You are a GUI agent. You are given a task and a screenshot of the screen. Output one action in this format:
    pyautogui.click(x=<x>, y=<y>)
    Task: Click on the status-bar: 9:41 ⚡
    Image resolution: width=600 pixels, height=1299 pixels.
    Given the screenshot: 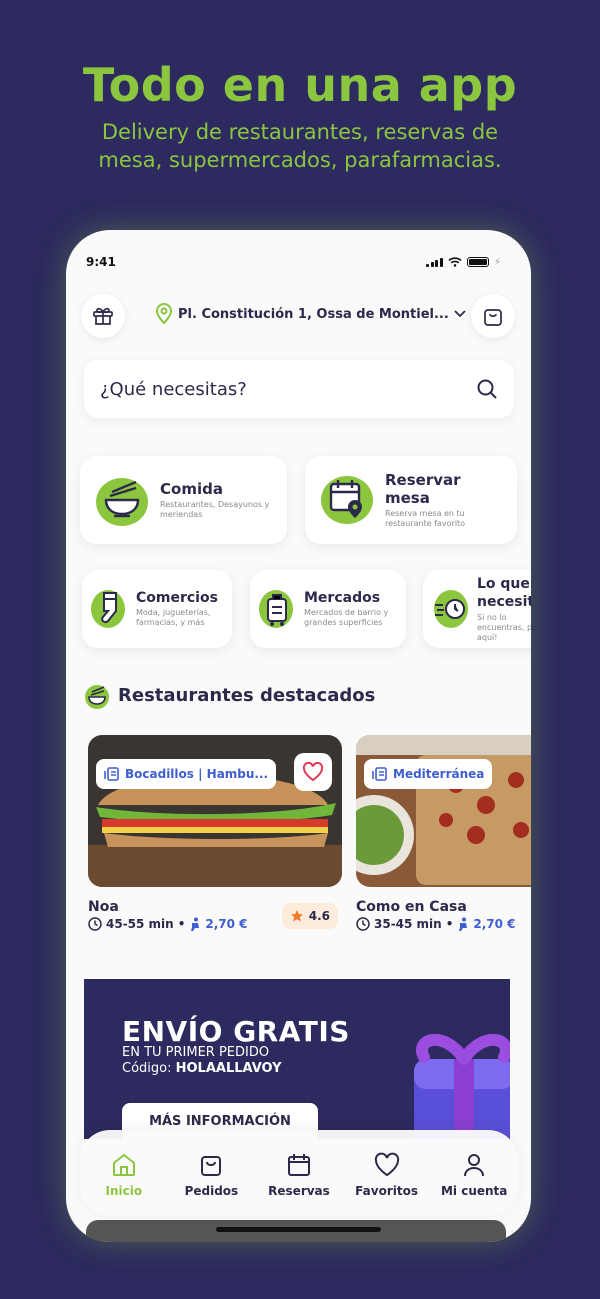 What is the action you would take?
    pyautogui.click(x=293, y=262)
    